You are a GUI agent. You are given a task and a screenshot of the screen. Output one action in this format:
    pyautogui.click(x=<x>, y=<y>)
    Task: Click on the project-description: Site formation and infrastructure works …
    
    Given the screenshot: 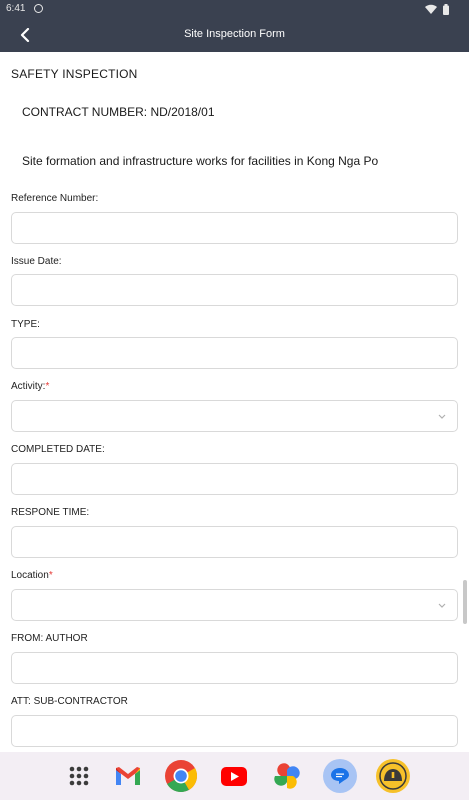 What is the action you would take?
    pyautogui.click(x=200, y=161)
    